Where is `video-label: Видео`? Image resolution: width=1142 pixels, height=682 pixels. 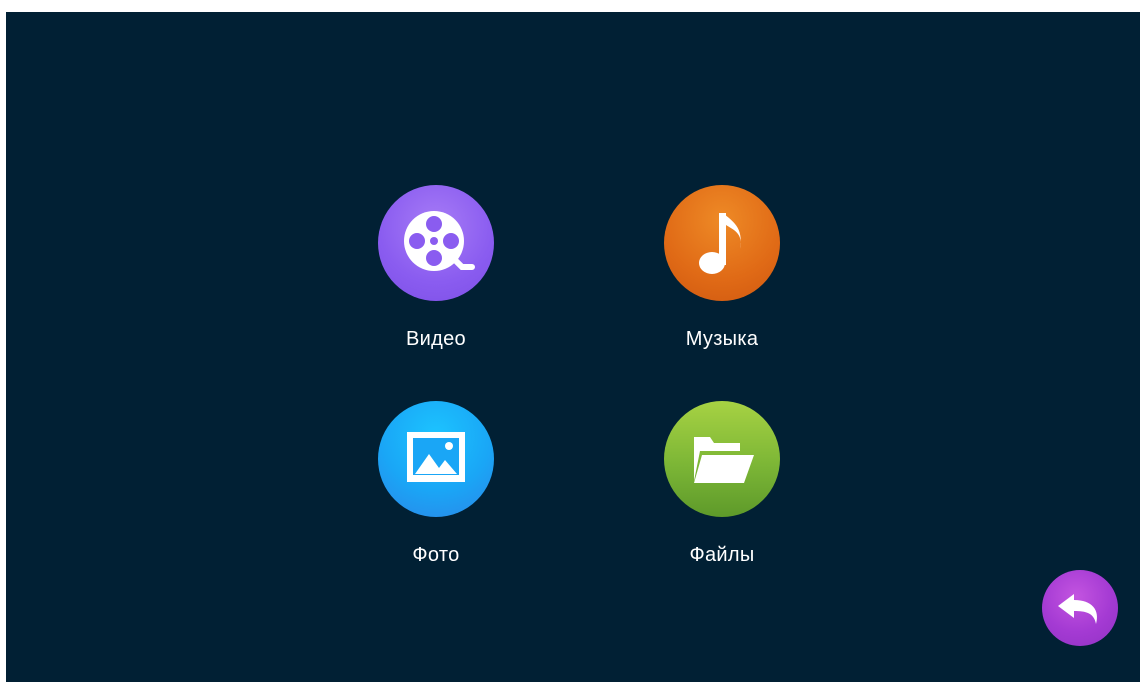 video-label: Видео is located at coordinates (436, 339).